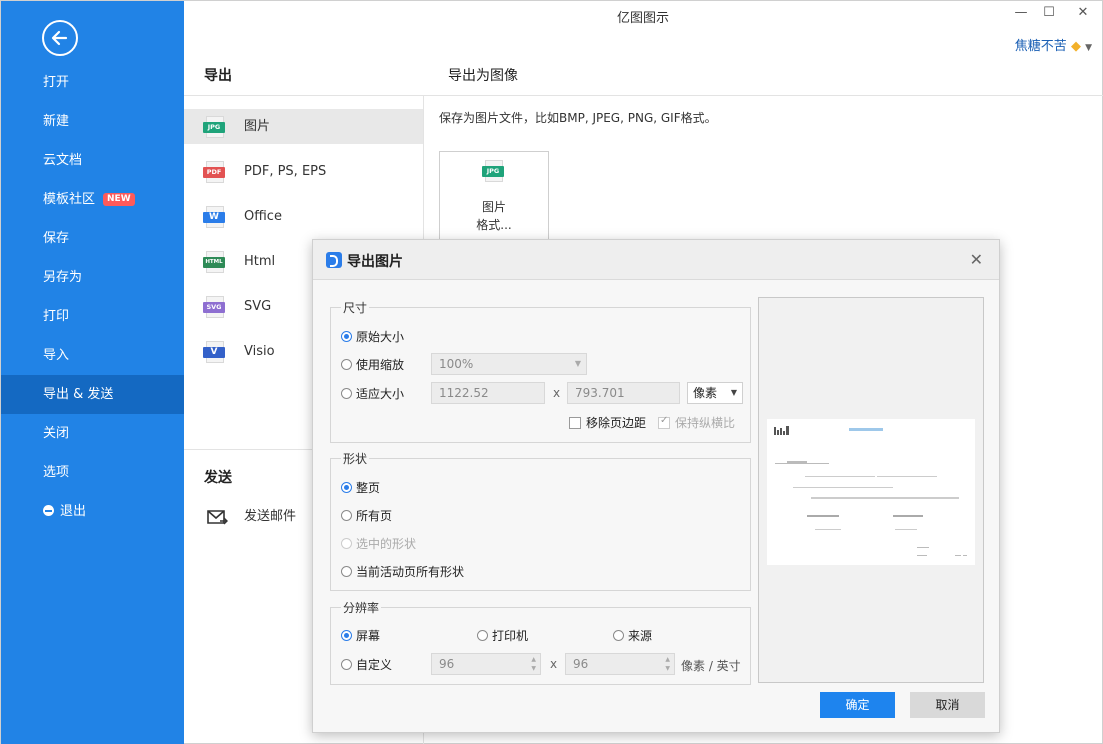 Image resolution: width=1103 pixels, height=744 pixels. What do you see at coordinates (372, 336) in the screenshot?
I see `size-original-radio: 原始大小` at bounding box center [372, 336].